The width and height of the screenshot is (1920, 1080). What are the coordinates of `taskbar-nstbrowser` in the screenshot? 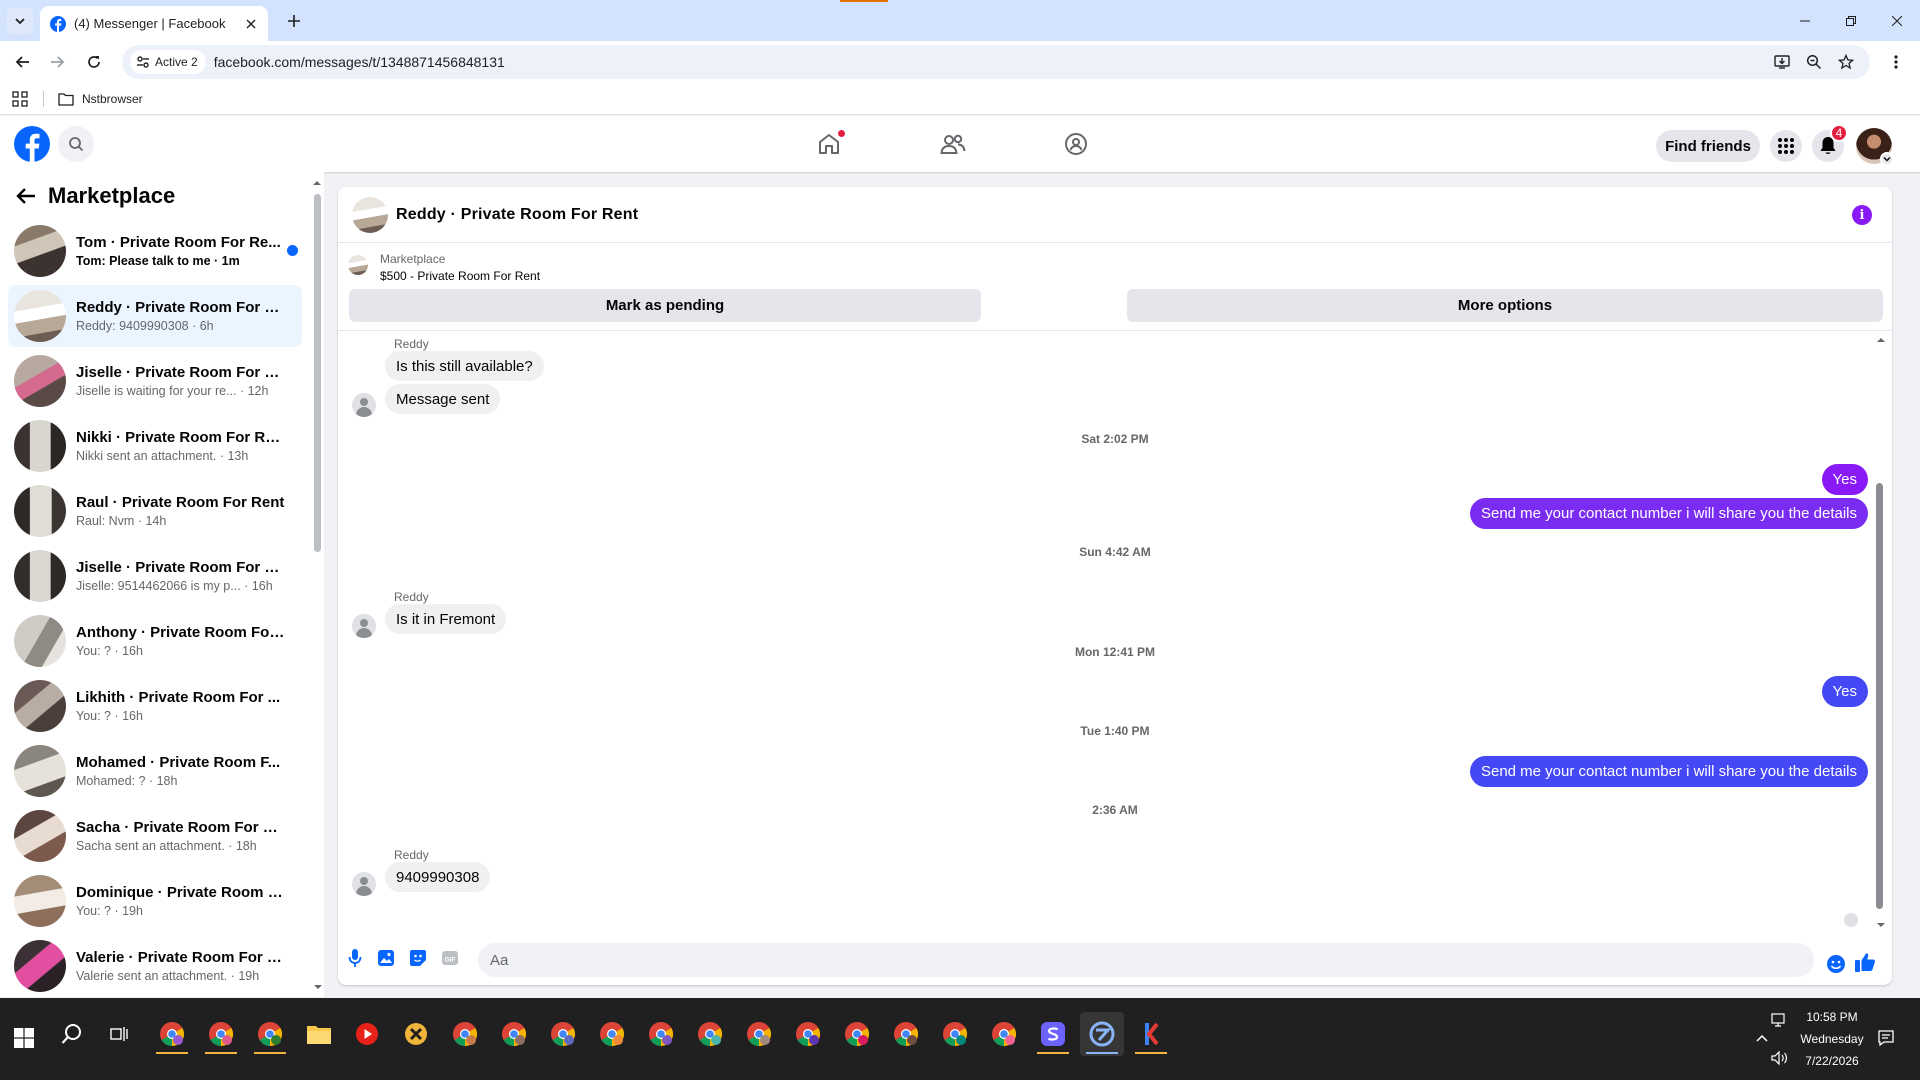 It's located at (1102, 1035).